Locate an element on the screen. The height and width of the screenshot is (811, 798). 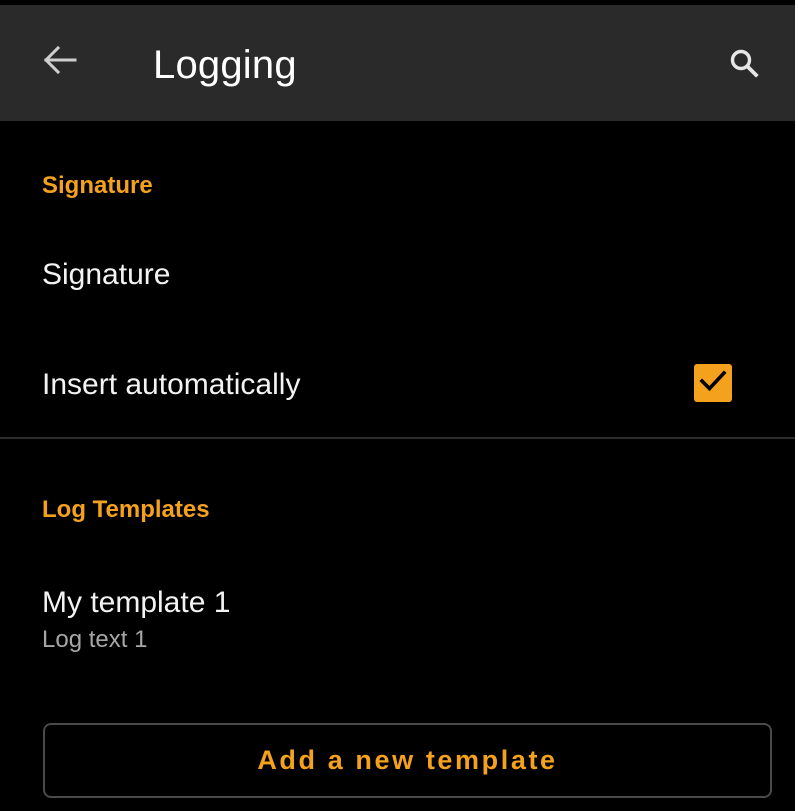
search-button is located at coordinates (744, 65).